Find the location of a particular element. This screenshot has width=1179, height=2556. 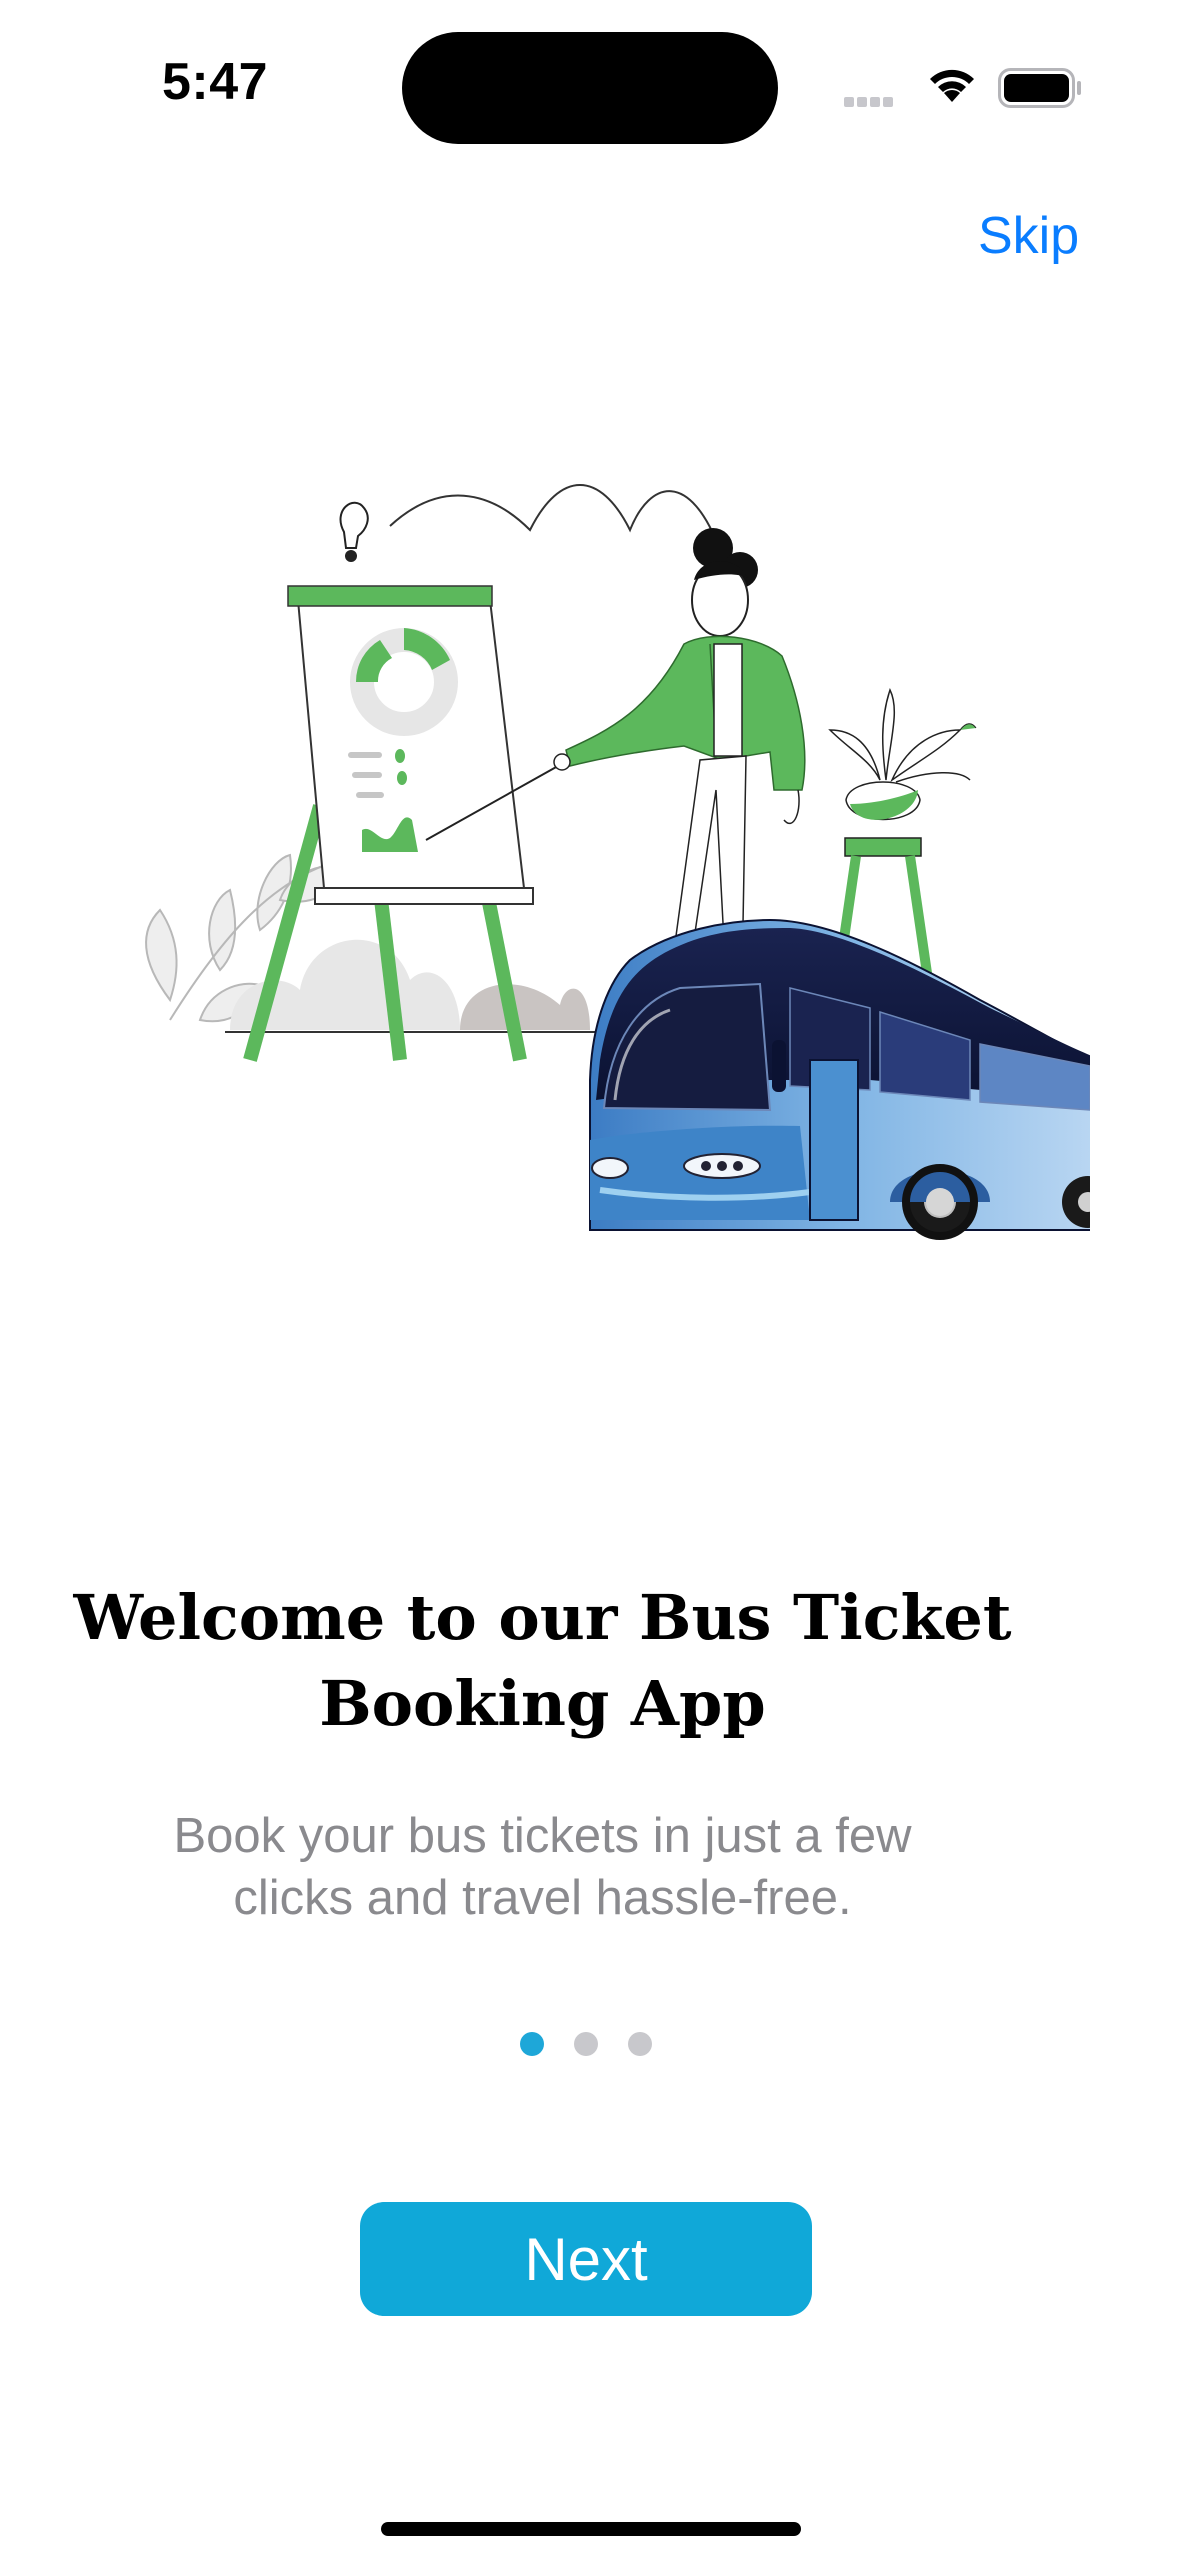

page-dot-1-active is located at coordinates (532, 2044).